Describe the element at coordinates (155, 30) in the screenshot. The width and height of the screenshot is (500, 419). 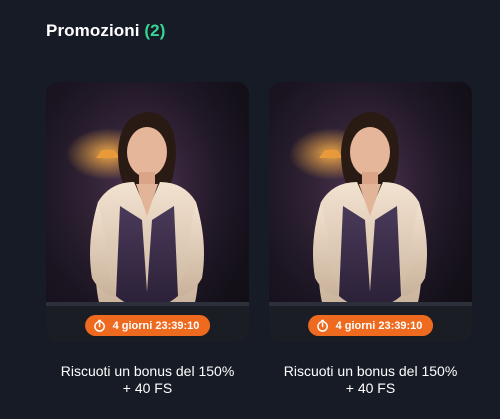
I see `promotion-count: (2)` at that location.